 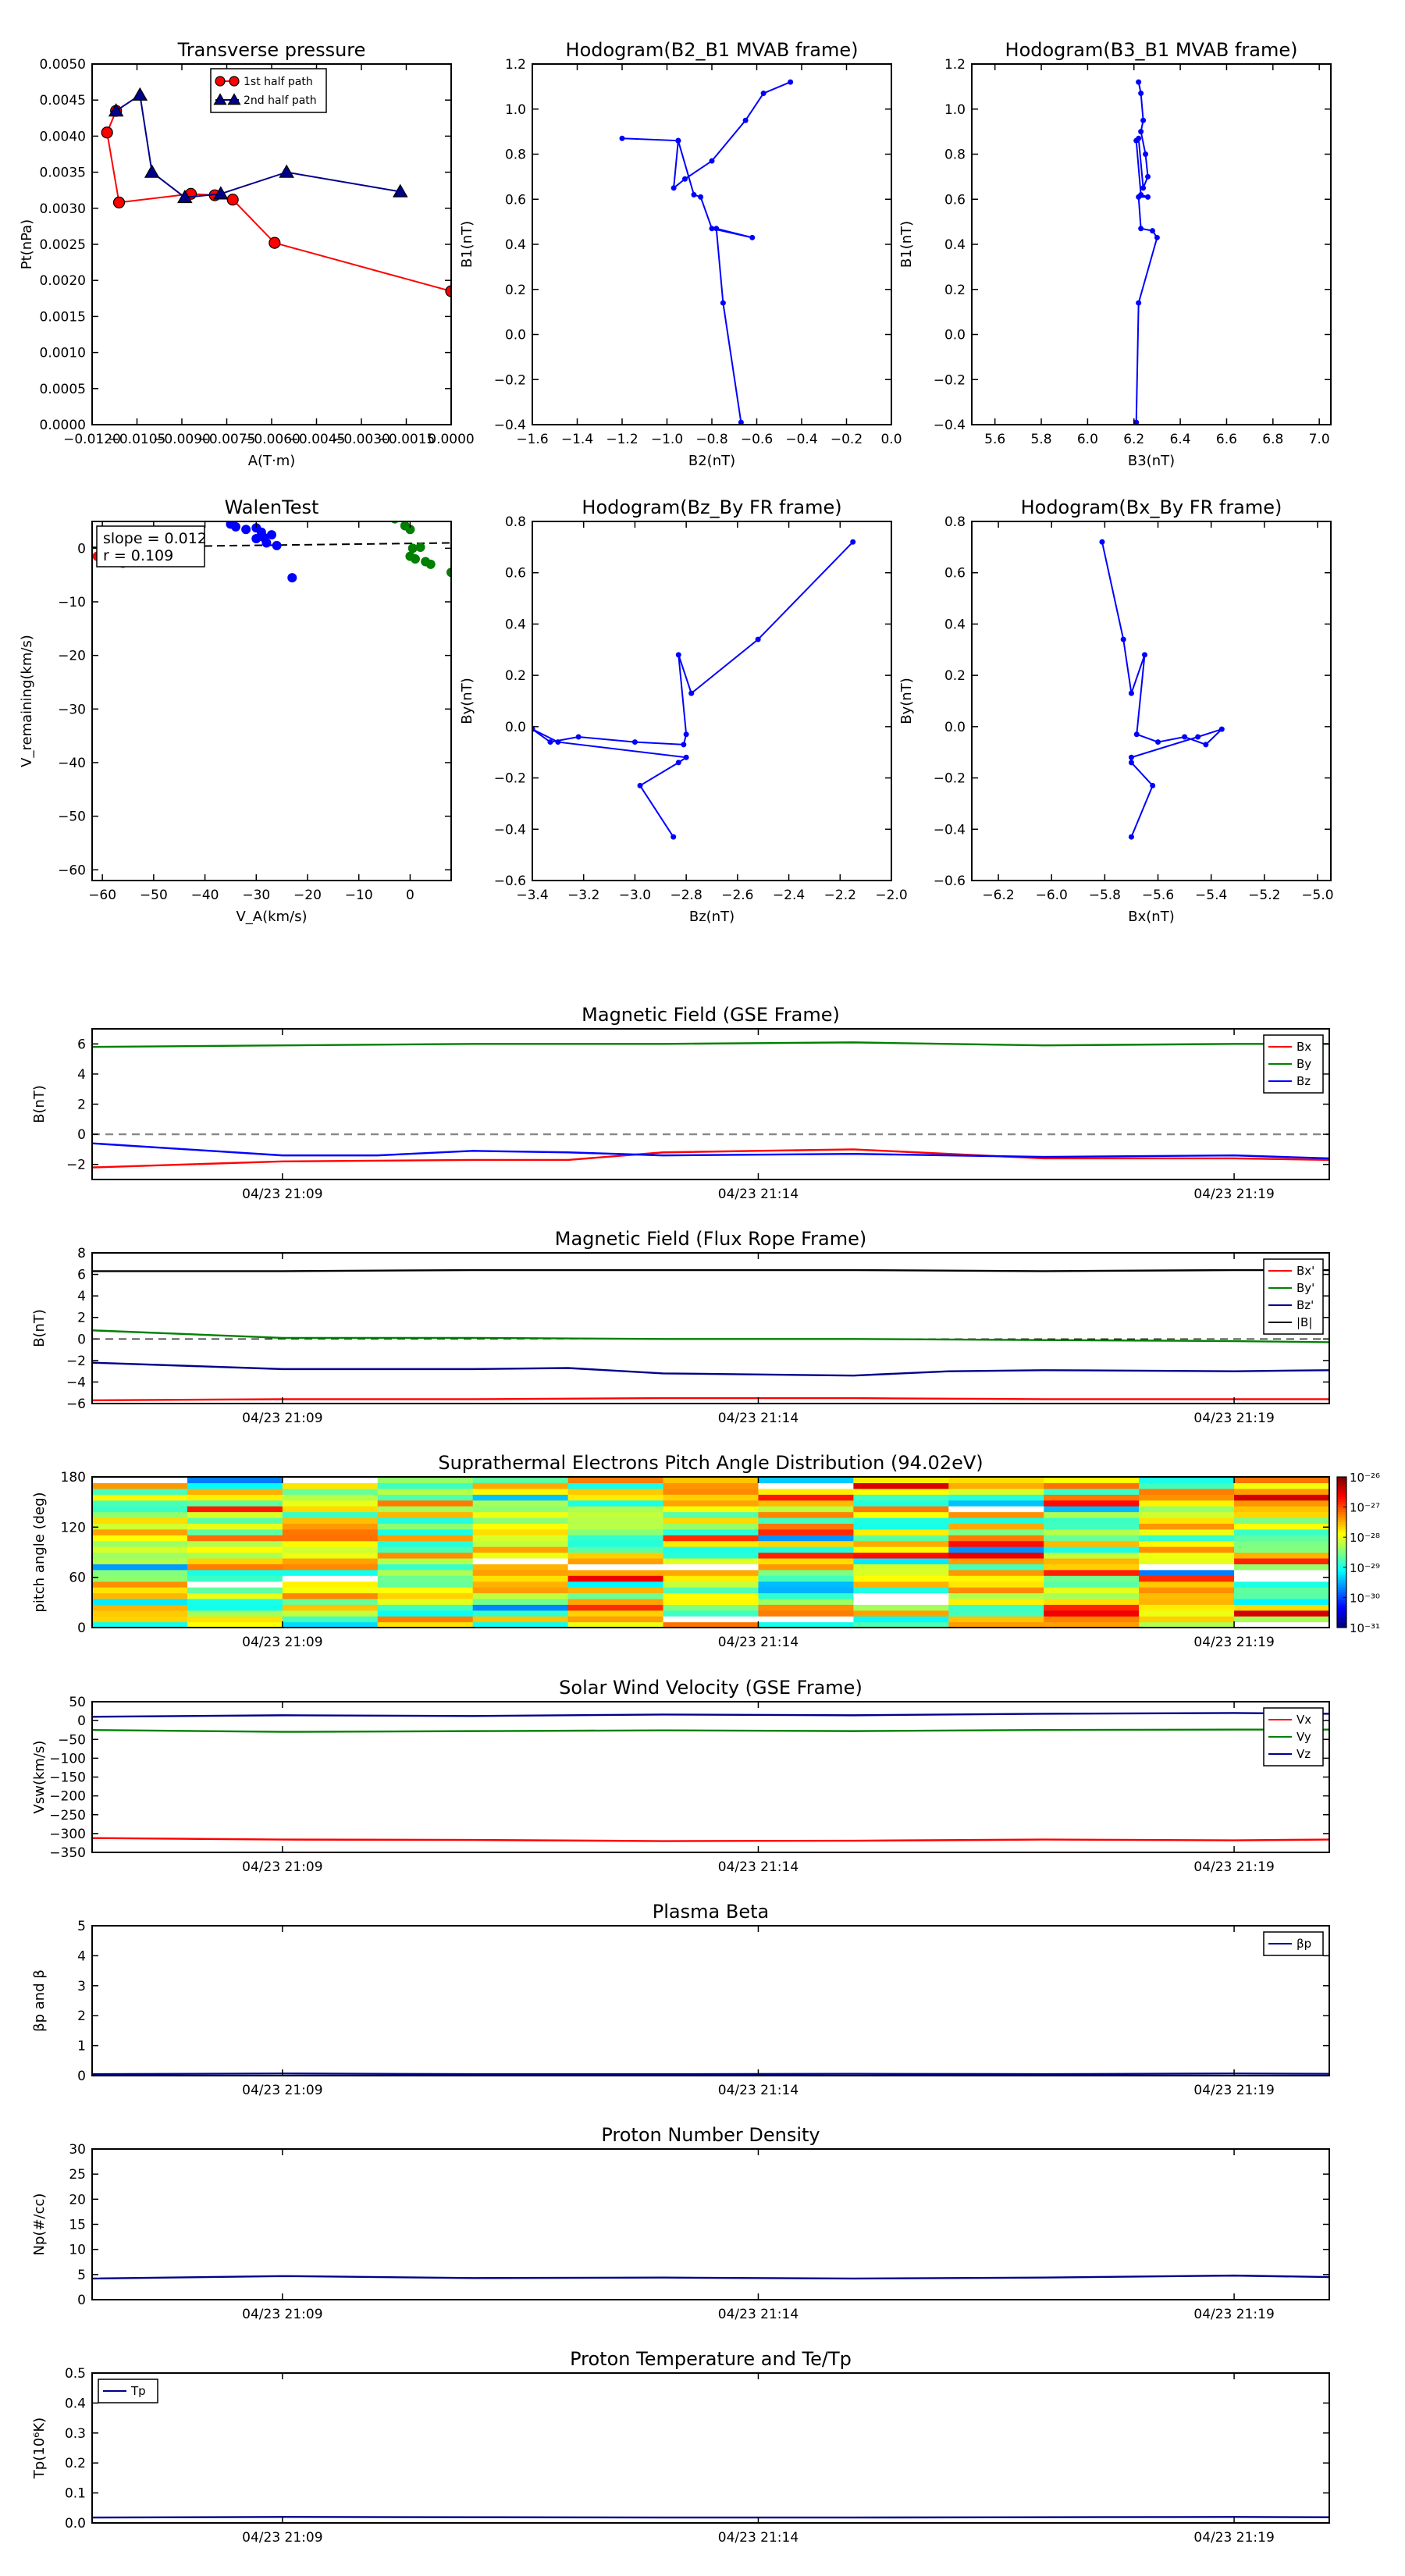 I want to click on y-tick-label: 0.0010, so click(x=63, y=353).